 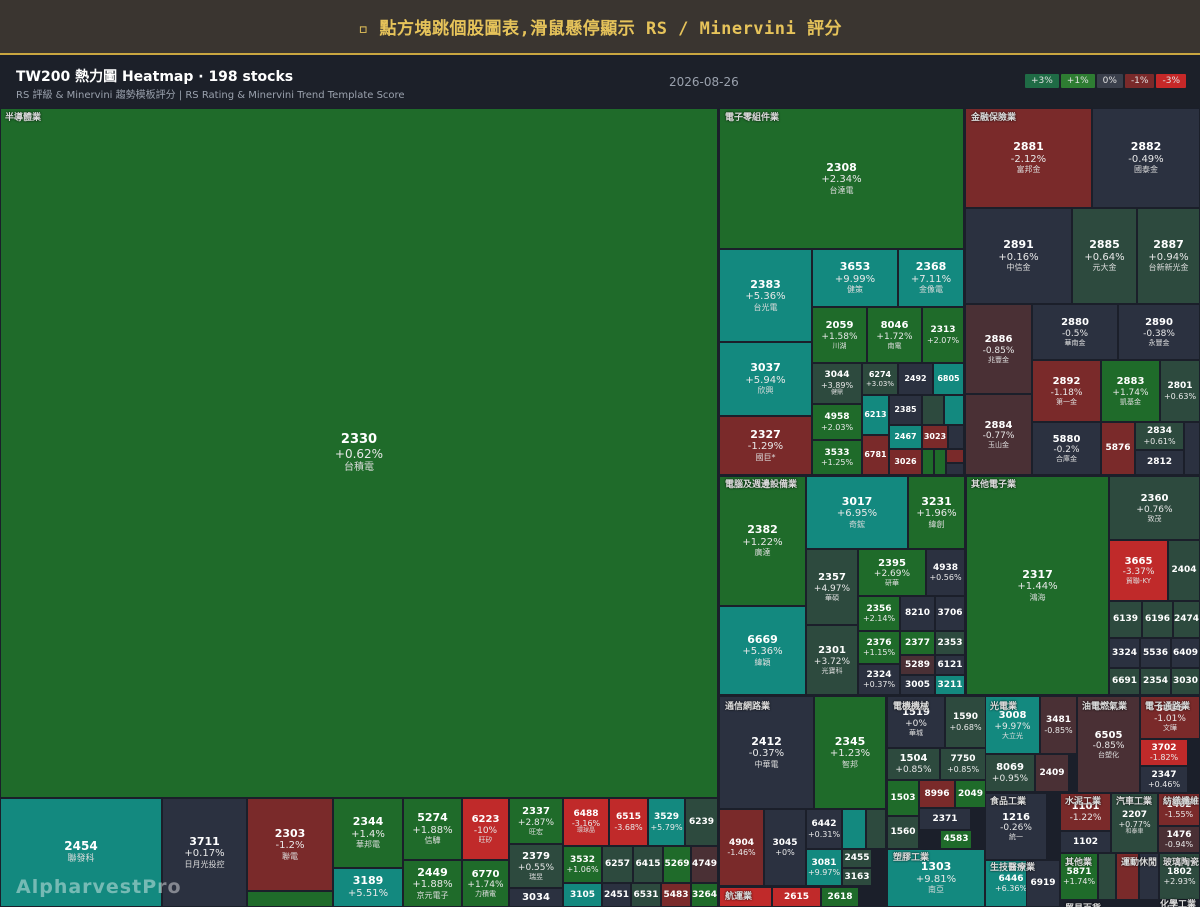 What do you see at coordinates (998, 349) in the screenshot?
I see `stock-tile: 2886 -0.85% 兆豐金` at bounding box center [998, 349].